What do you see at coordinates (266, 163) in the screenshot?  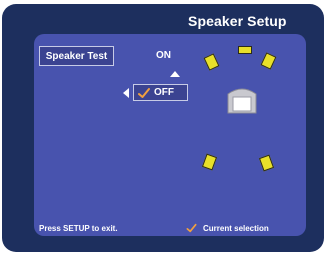 I see `rear-right-speaker-icon` at bounding box center [266, 163].